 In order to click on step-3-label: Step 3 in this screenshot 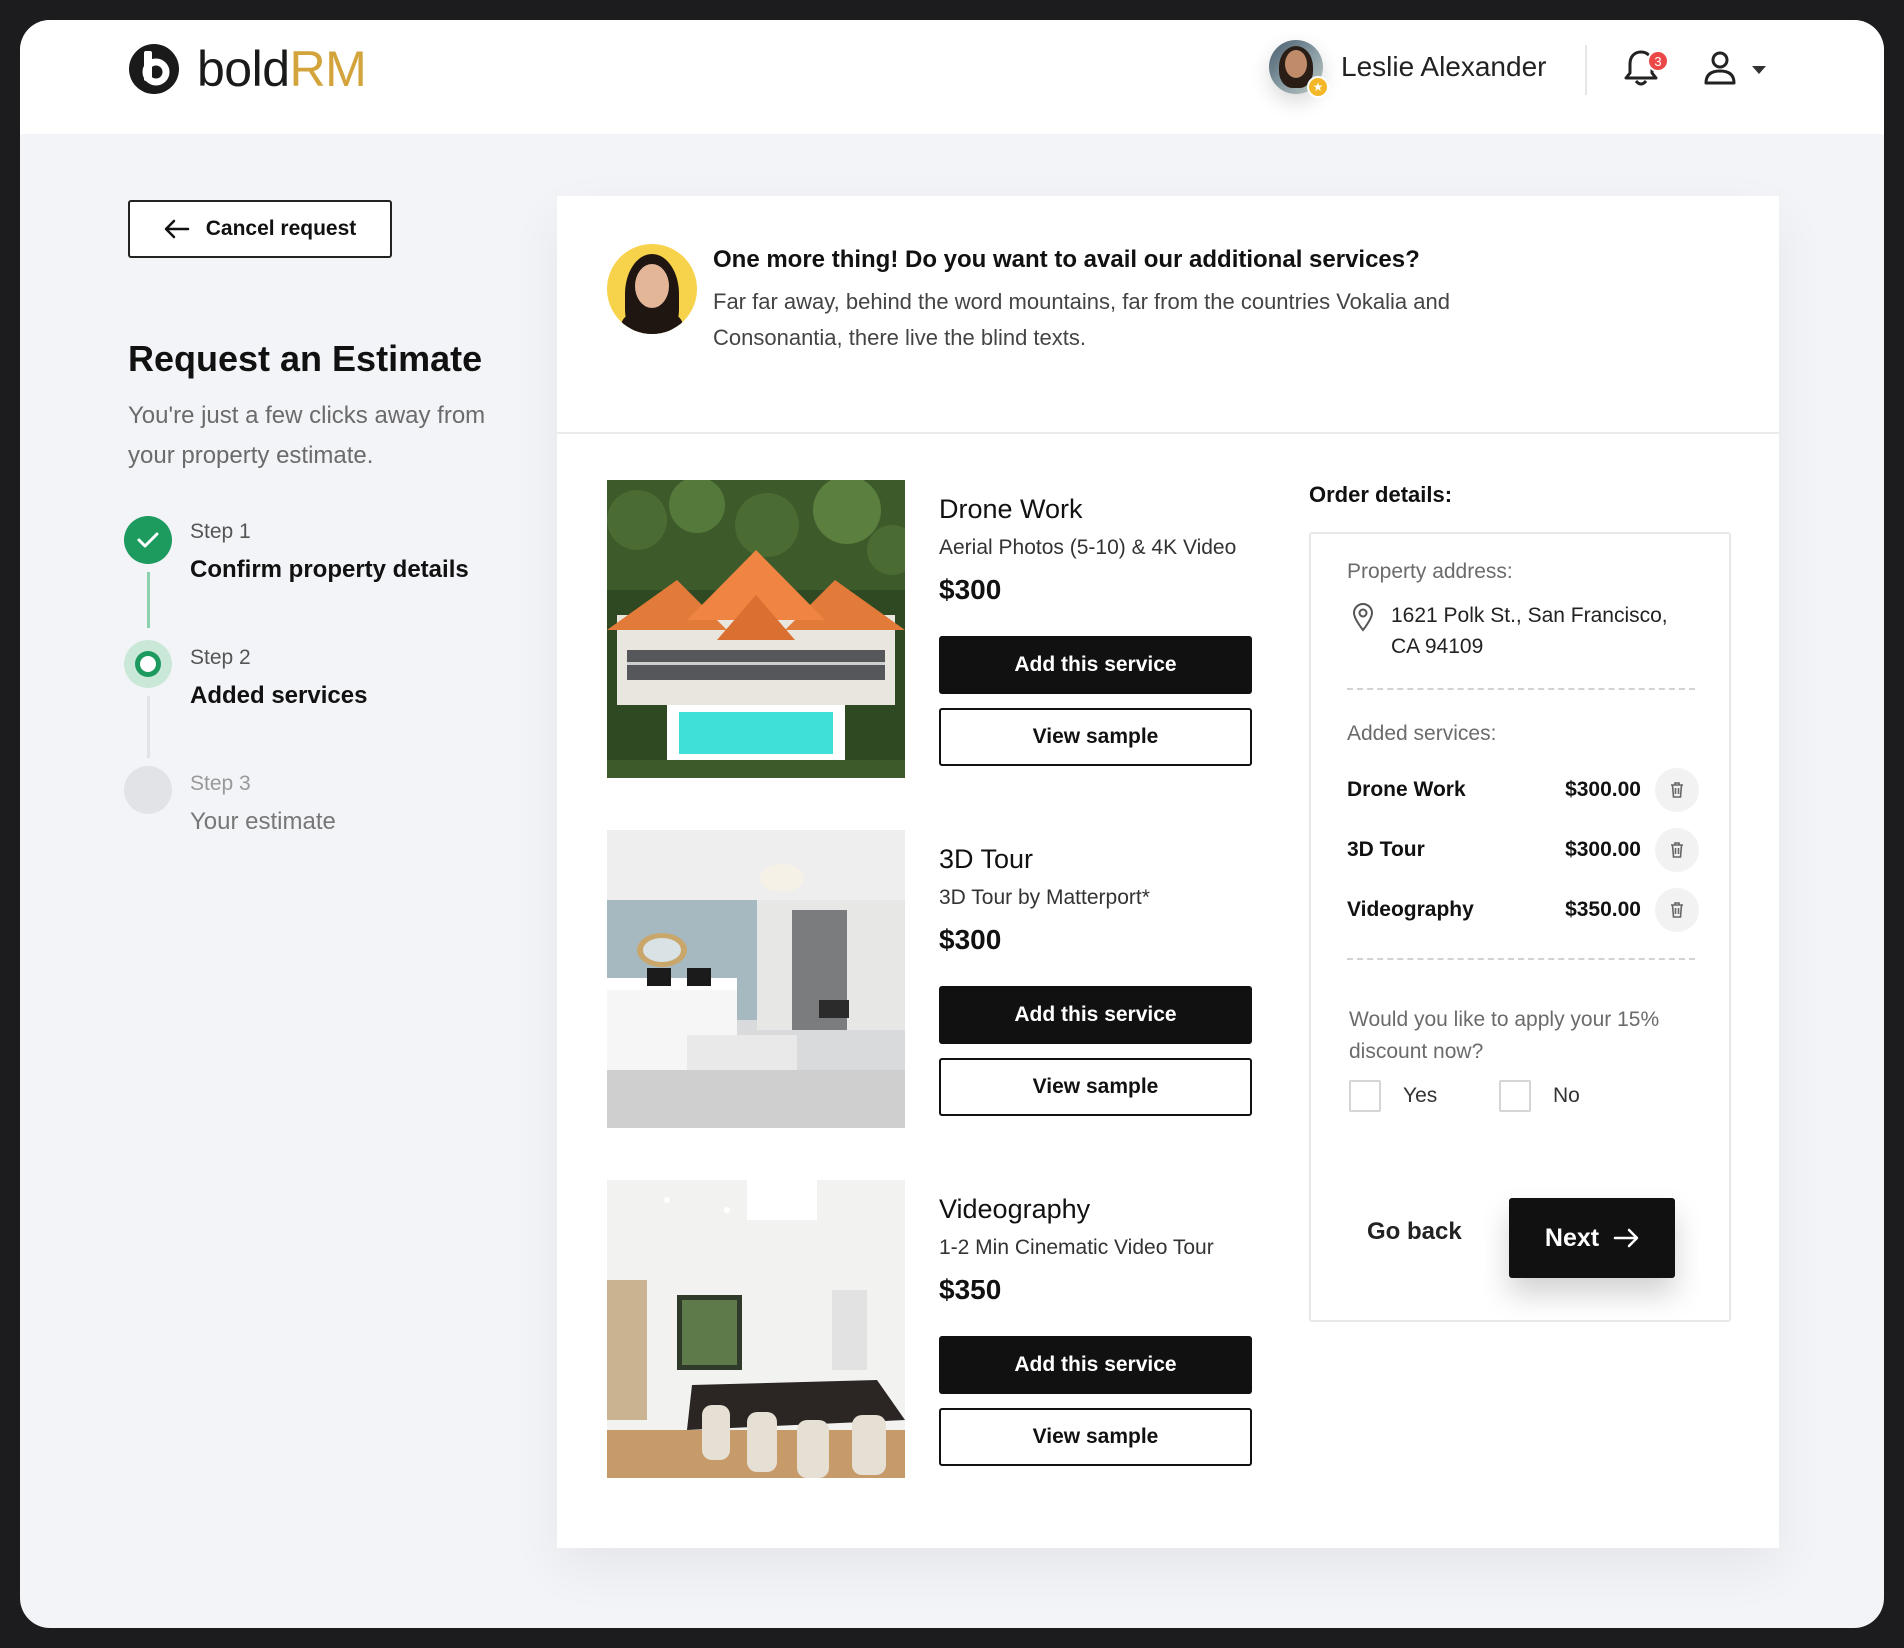, I will do `click(220, 783)`.